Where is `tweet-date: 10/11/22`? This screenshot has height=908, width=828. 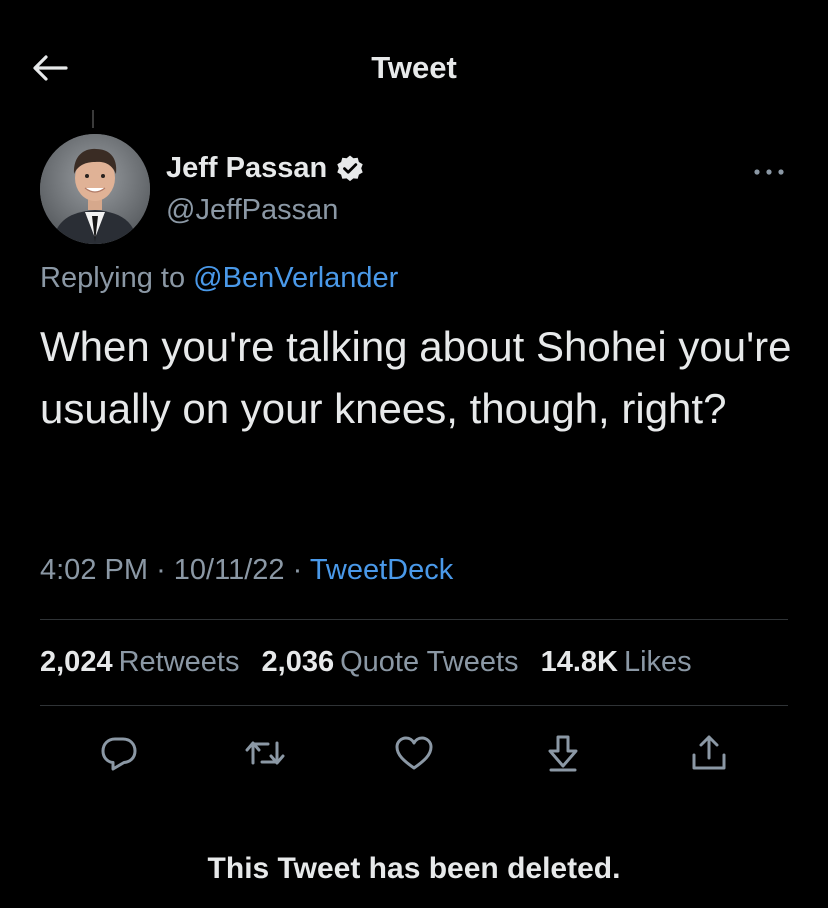
tweet-date: 10/11/22 is located at coordinates (229, 570).